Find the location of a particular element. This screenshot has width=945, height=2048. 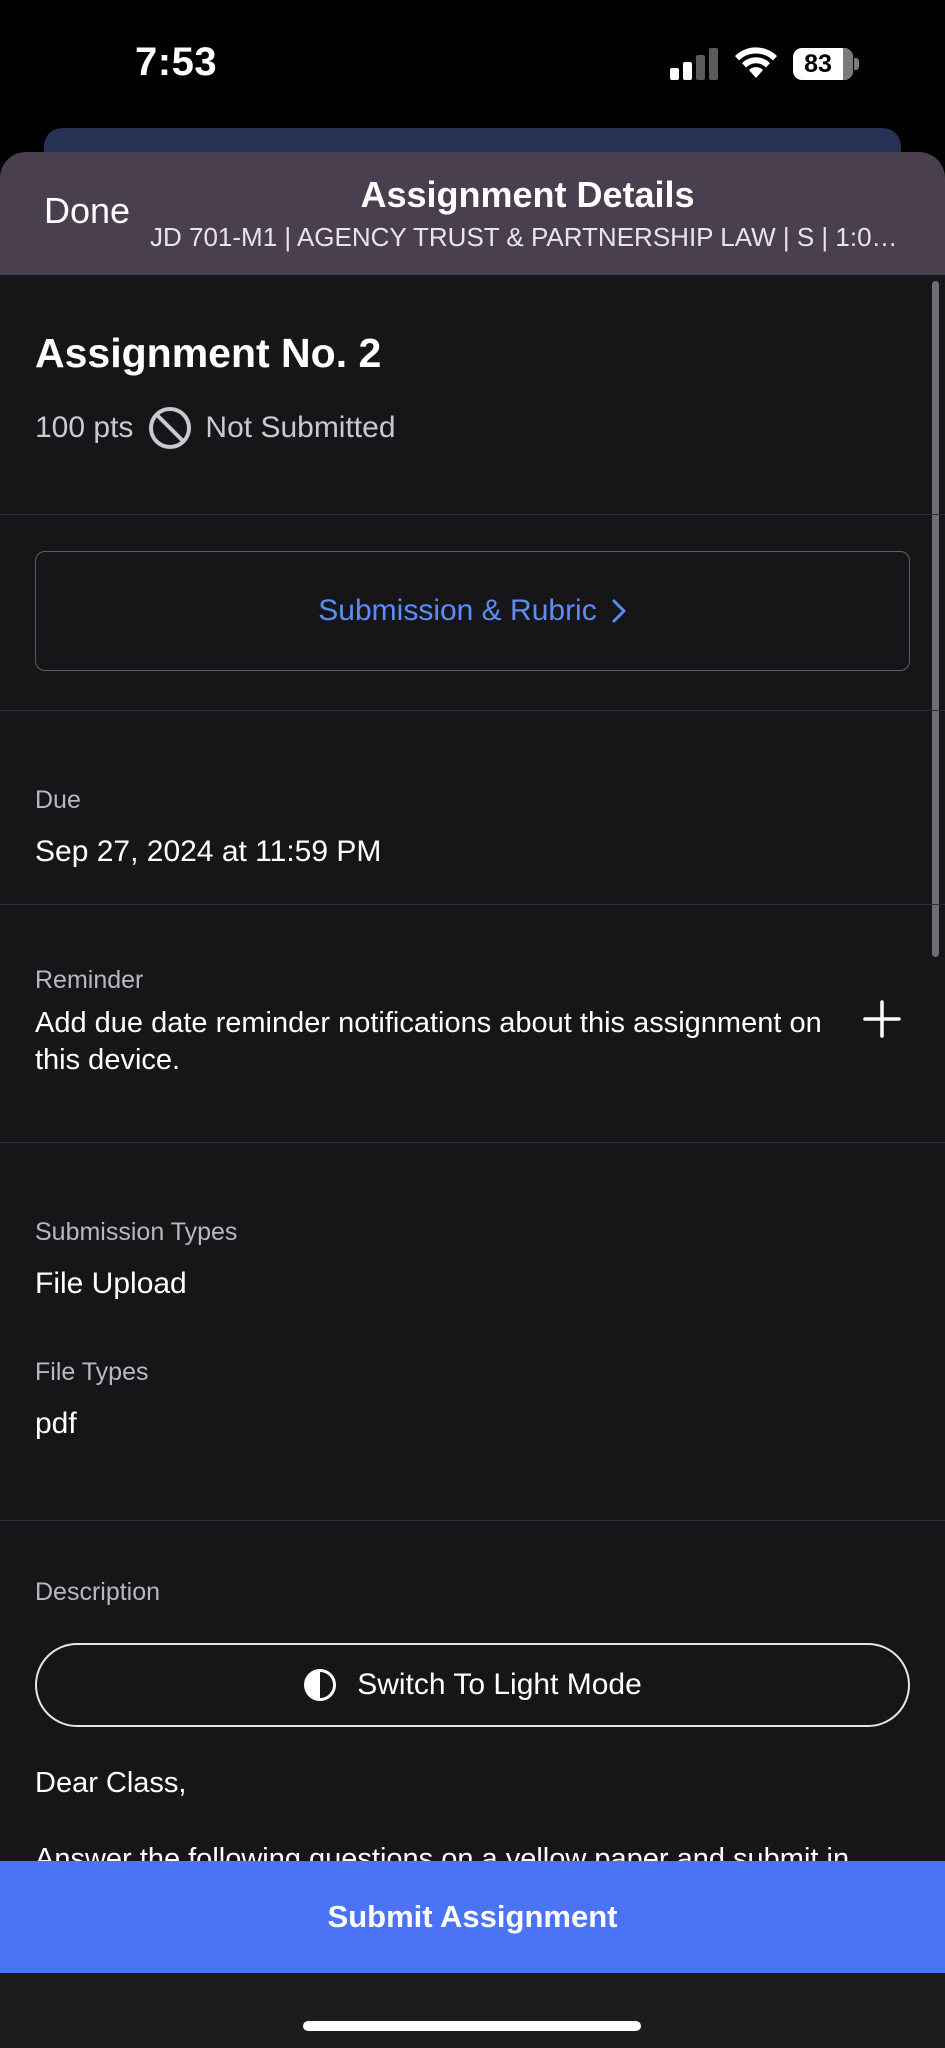

submit-assignment-label: Submit Assignment is located at coordinates (472, 1916).